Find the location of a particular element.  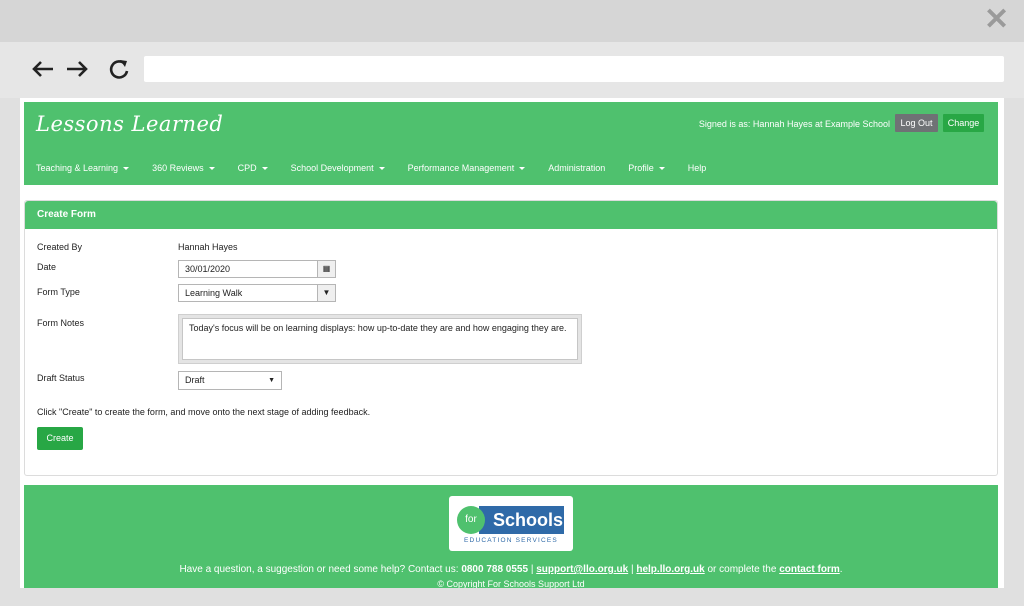

form-type-label: Form Type is located at coordinates (58, 292).